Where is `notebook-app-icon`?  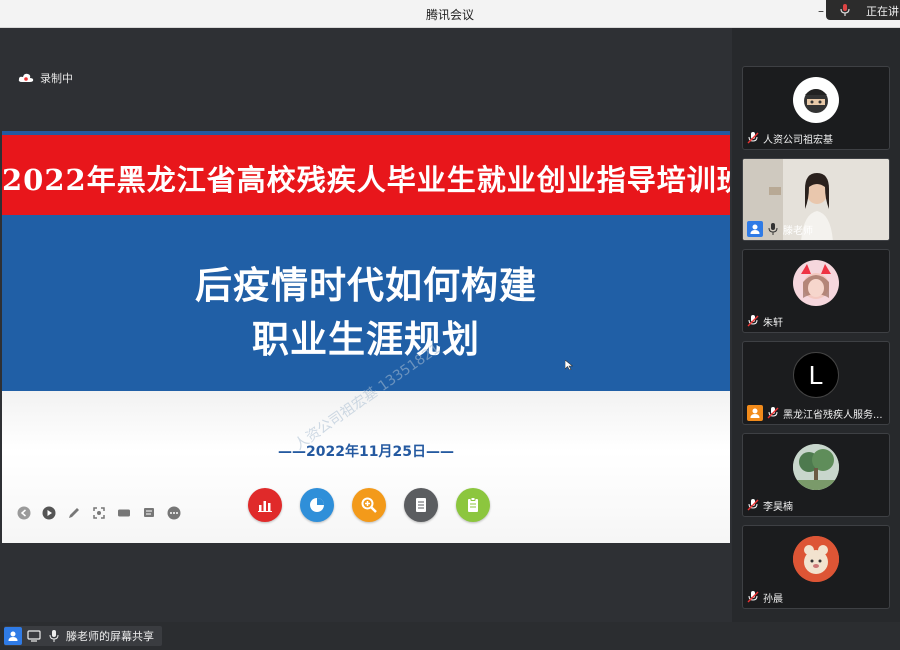 notebook-app-icon is located at coordinates (421, 505).